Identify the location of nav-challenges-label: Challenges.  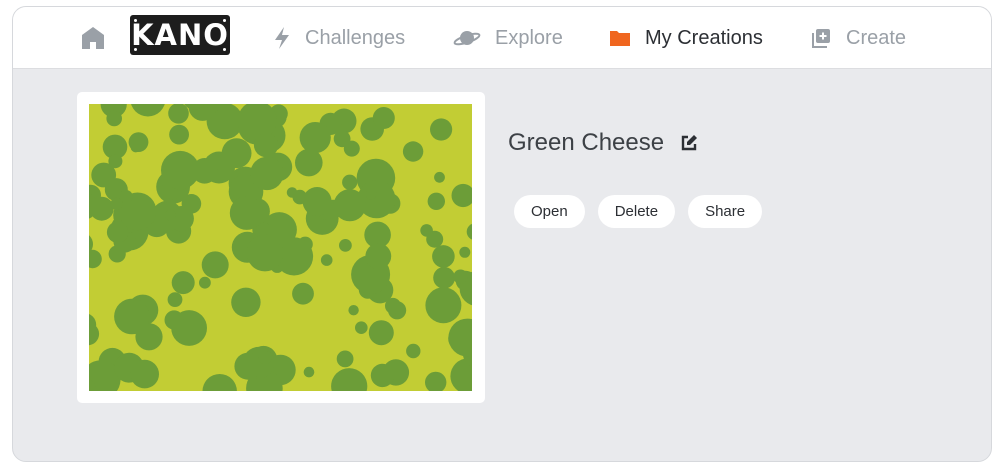
(355, 37).